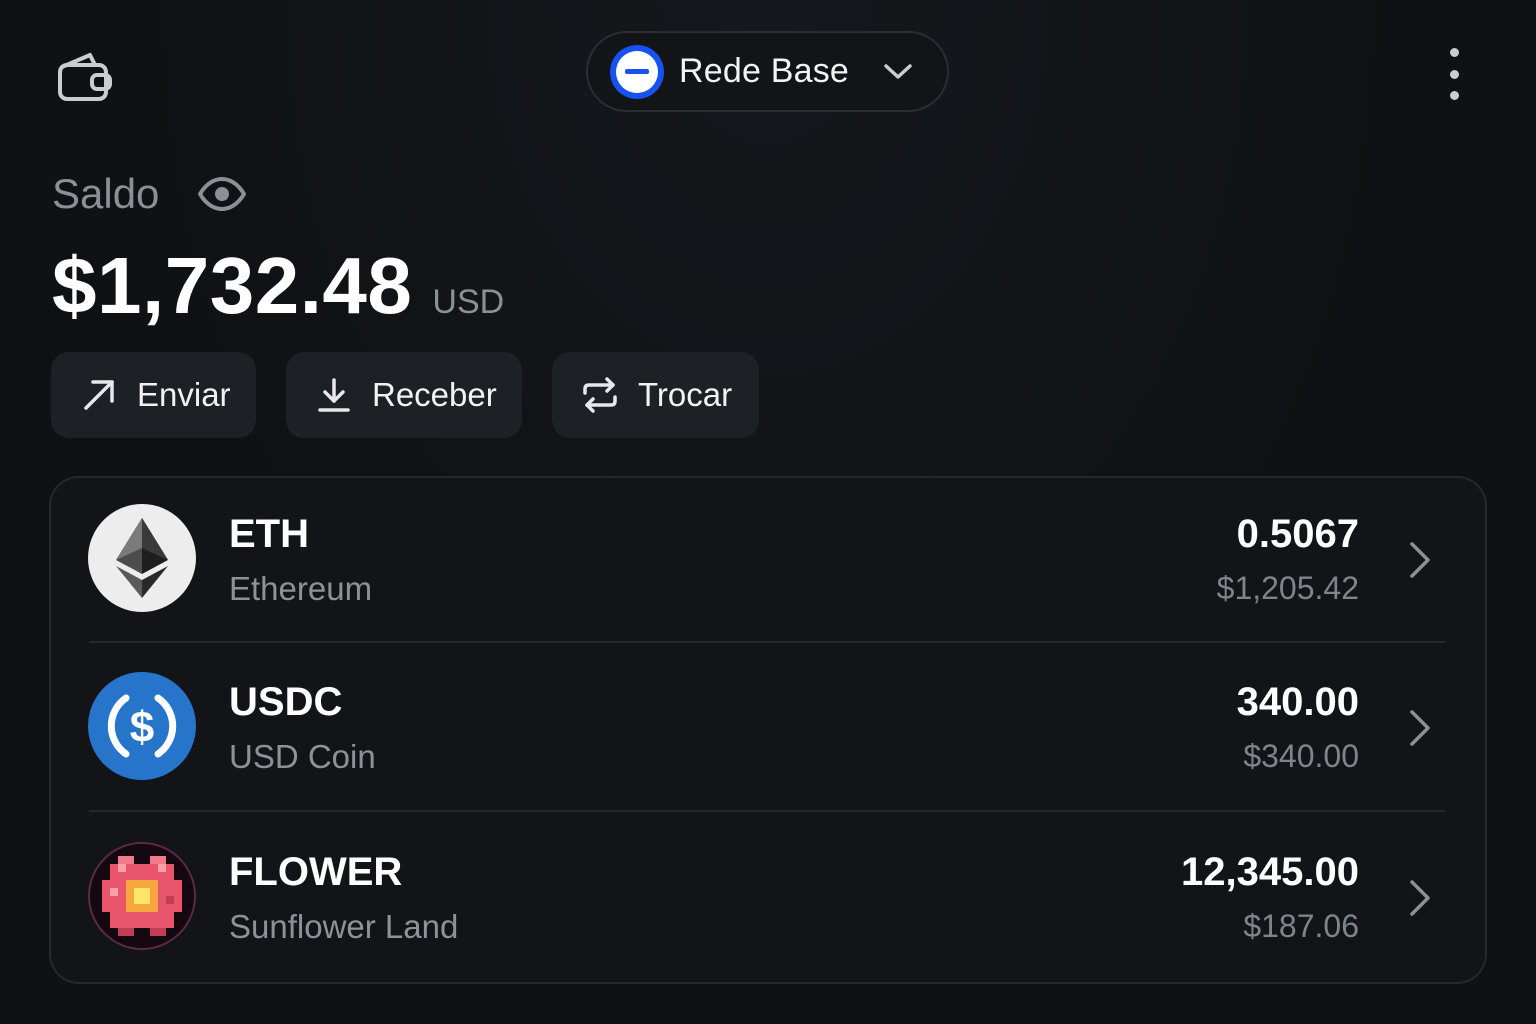  I want to click on action-buttons: Enviar Receber Trocar, so click(420, 395).